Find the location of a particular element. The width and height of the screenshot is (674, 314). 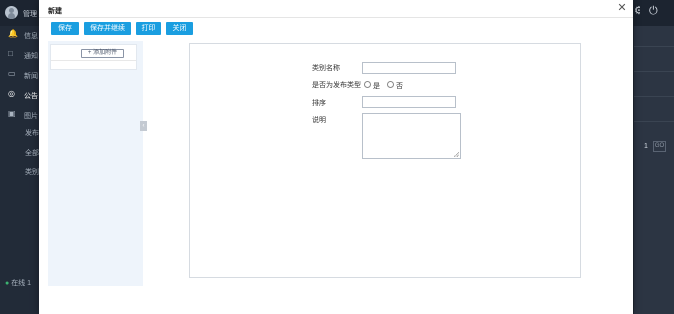

plus-icon: + is located at coordinates (89, 53).